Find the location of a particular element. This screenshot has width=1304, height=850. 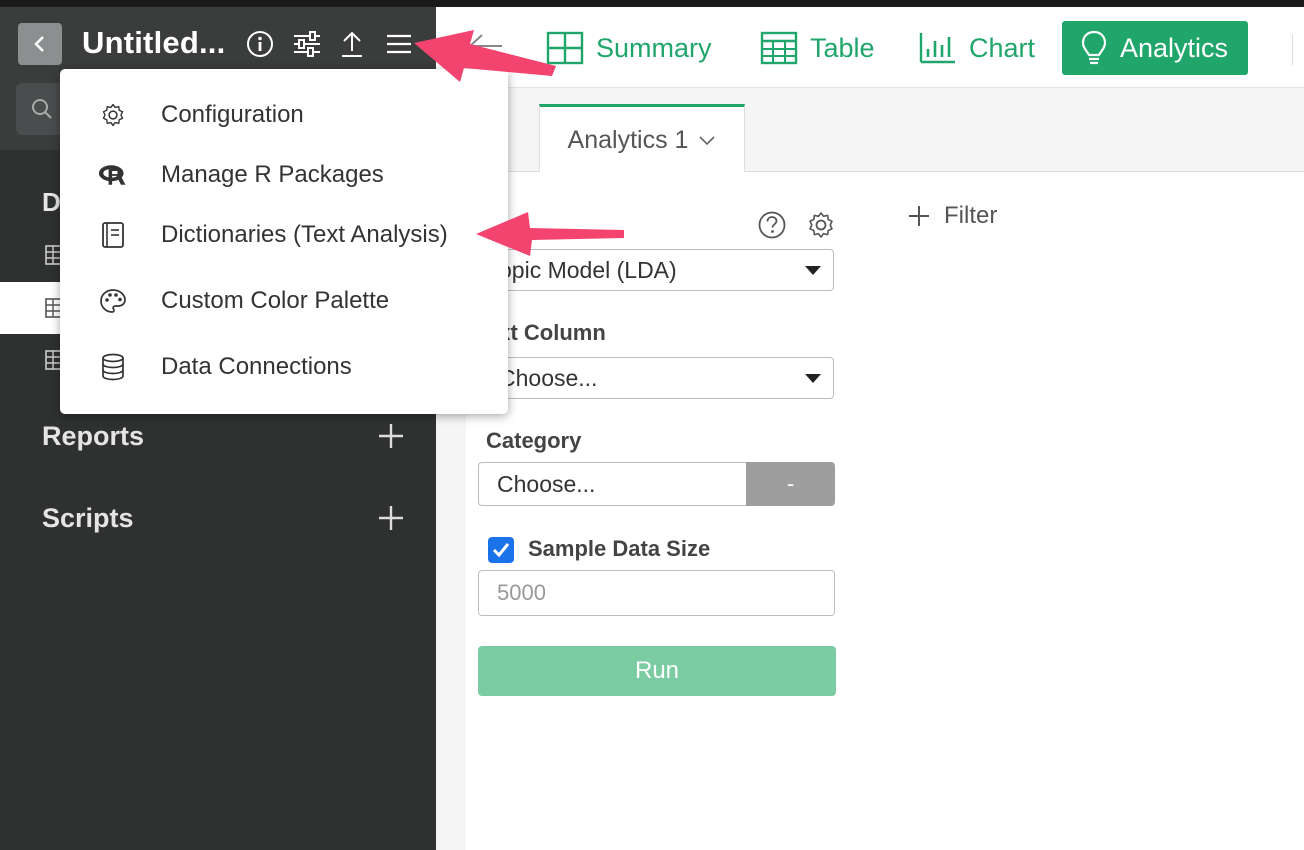

toolbar-divider is located at coordinates (1292, 50).